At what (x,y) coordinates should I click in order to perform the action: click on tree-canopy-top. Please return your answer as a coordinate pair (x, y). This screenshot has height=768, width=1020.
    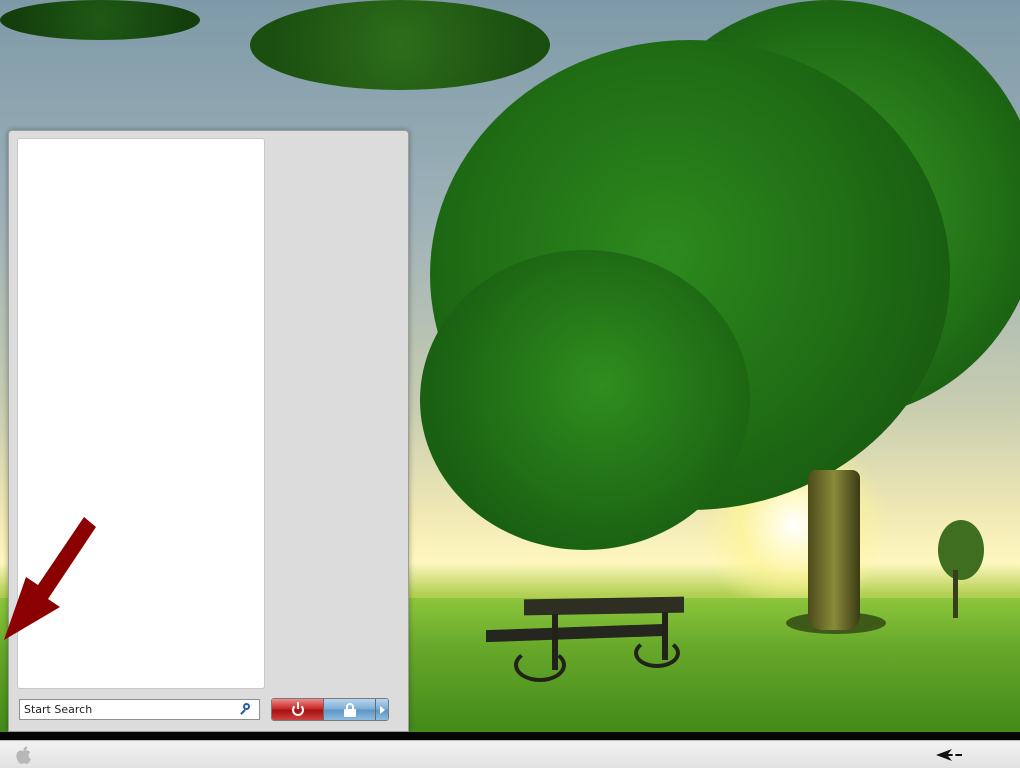
    Looking at the image, I should click on (400, 45).